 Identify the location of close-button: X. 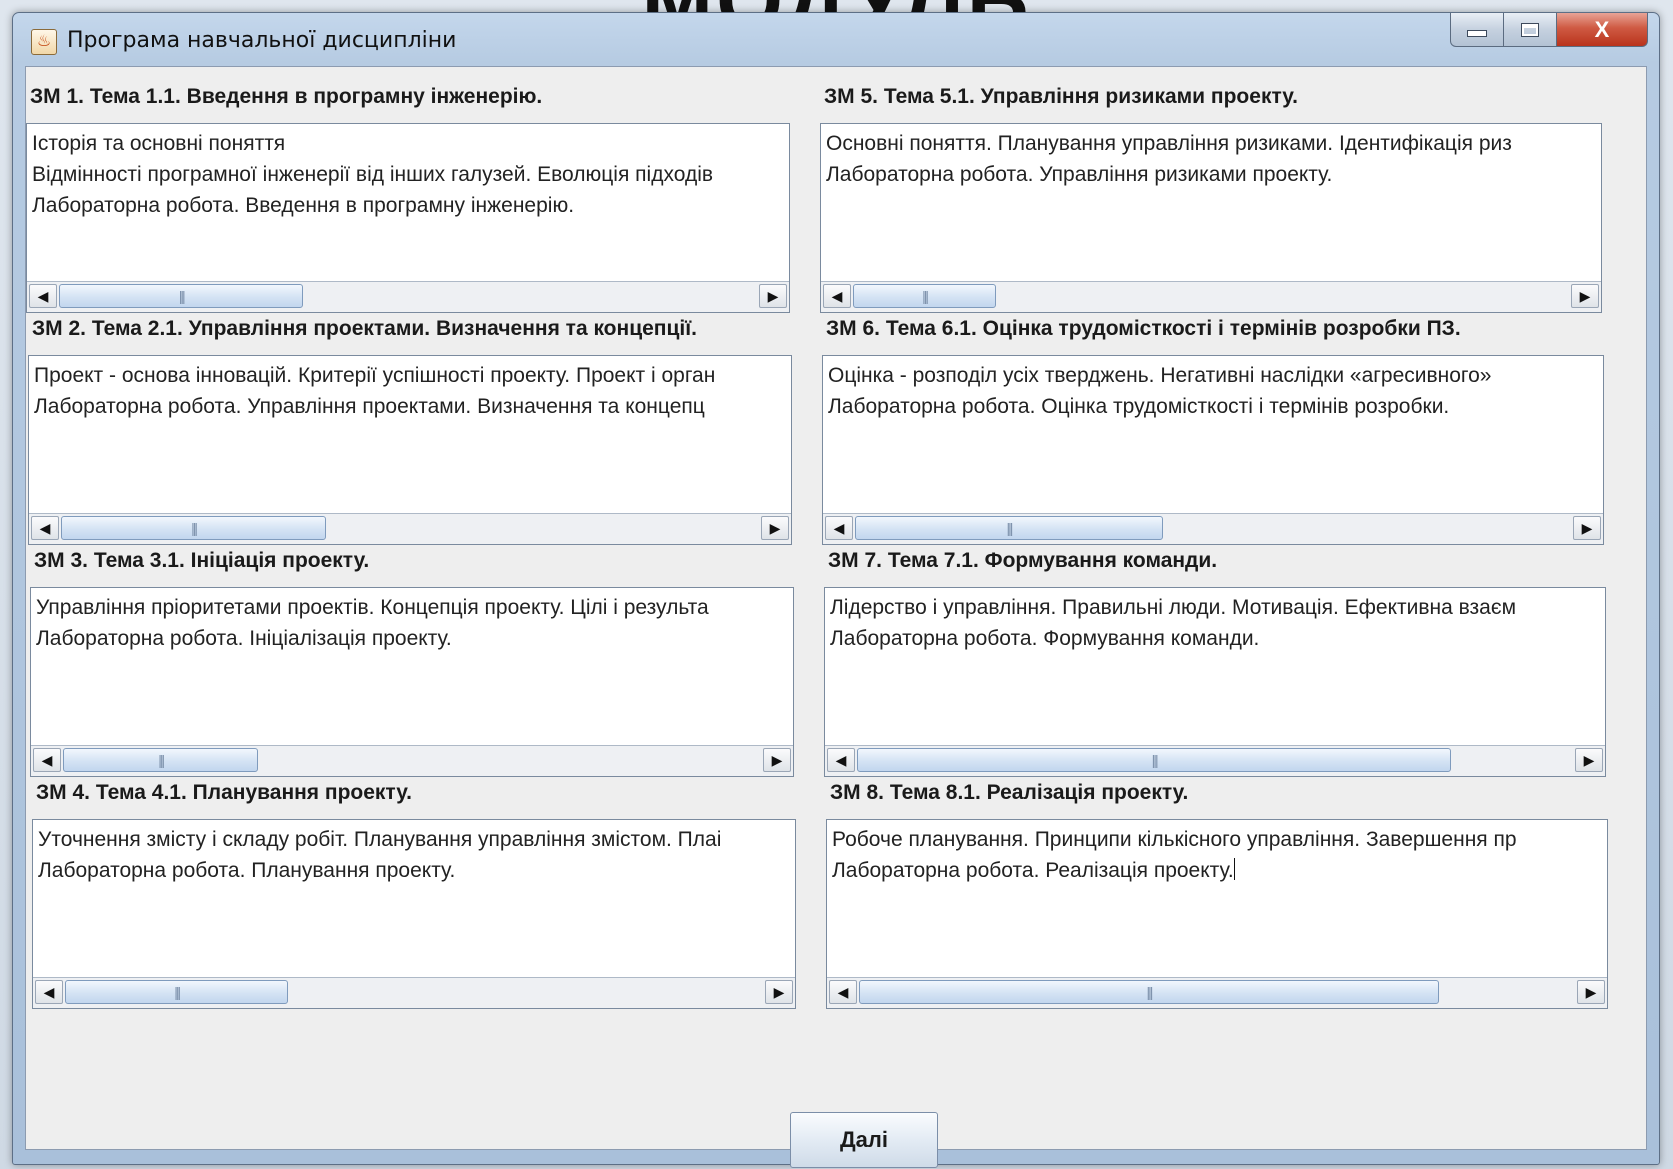
(1602, 30).